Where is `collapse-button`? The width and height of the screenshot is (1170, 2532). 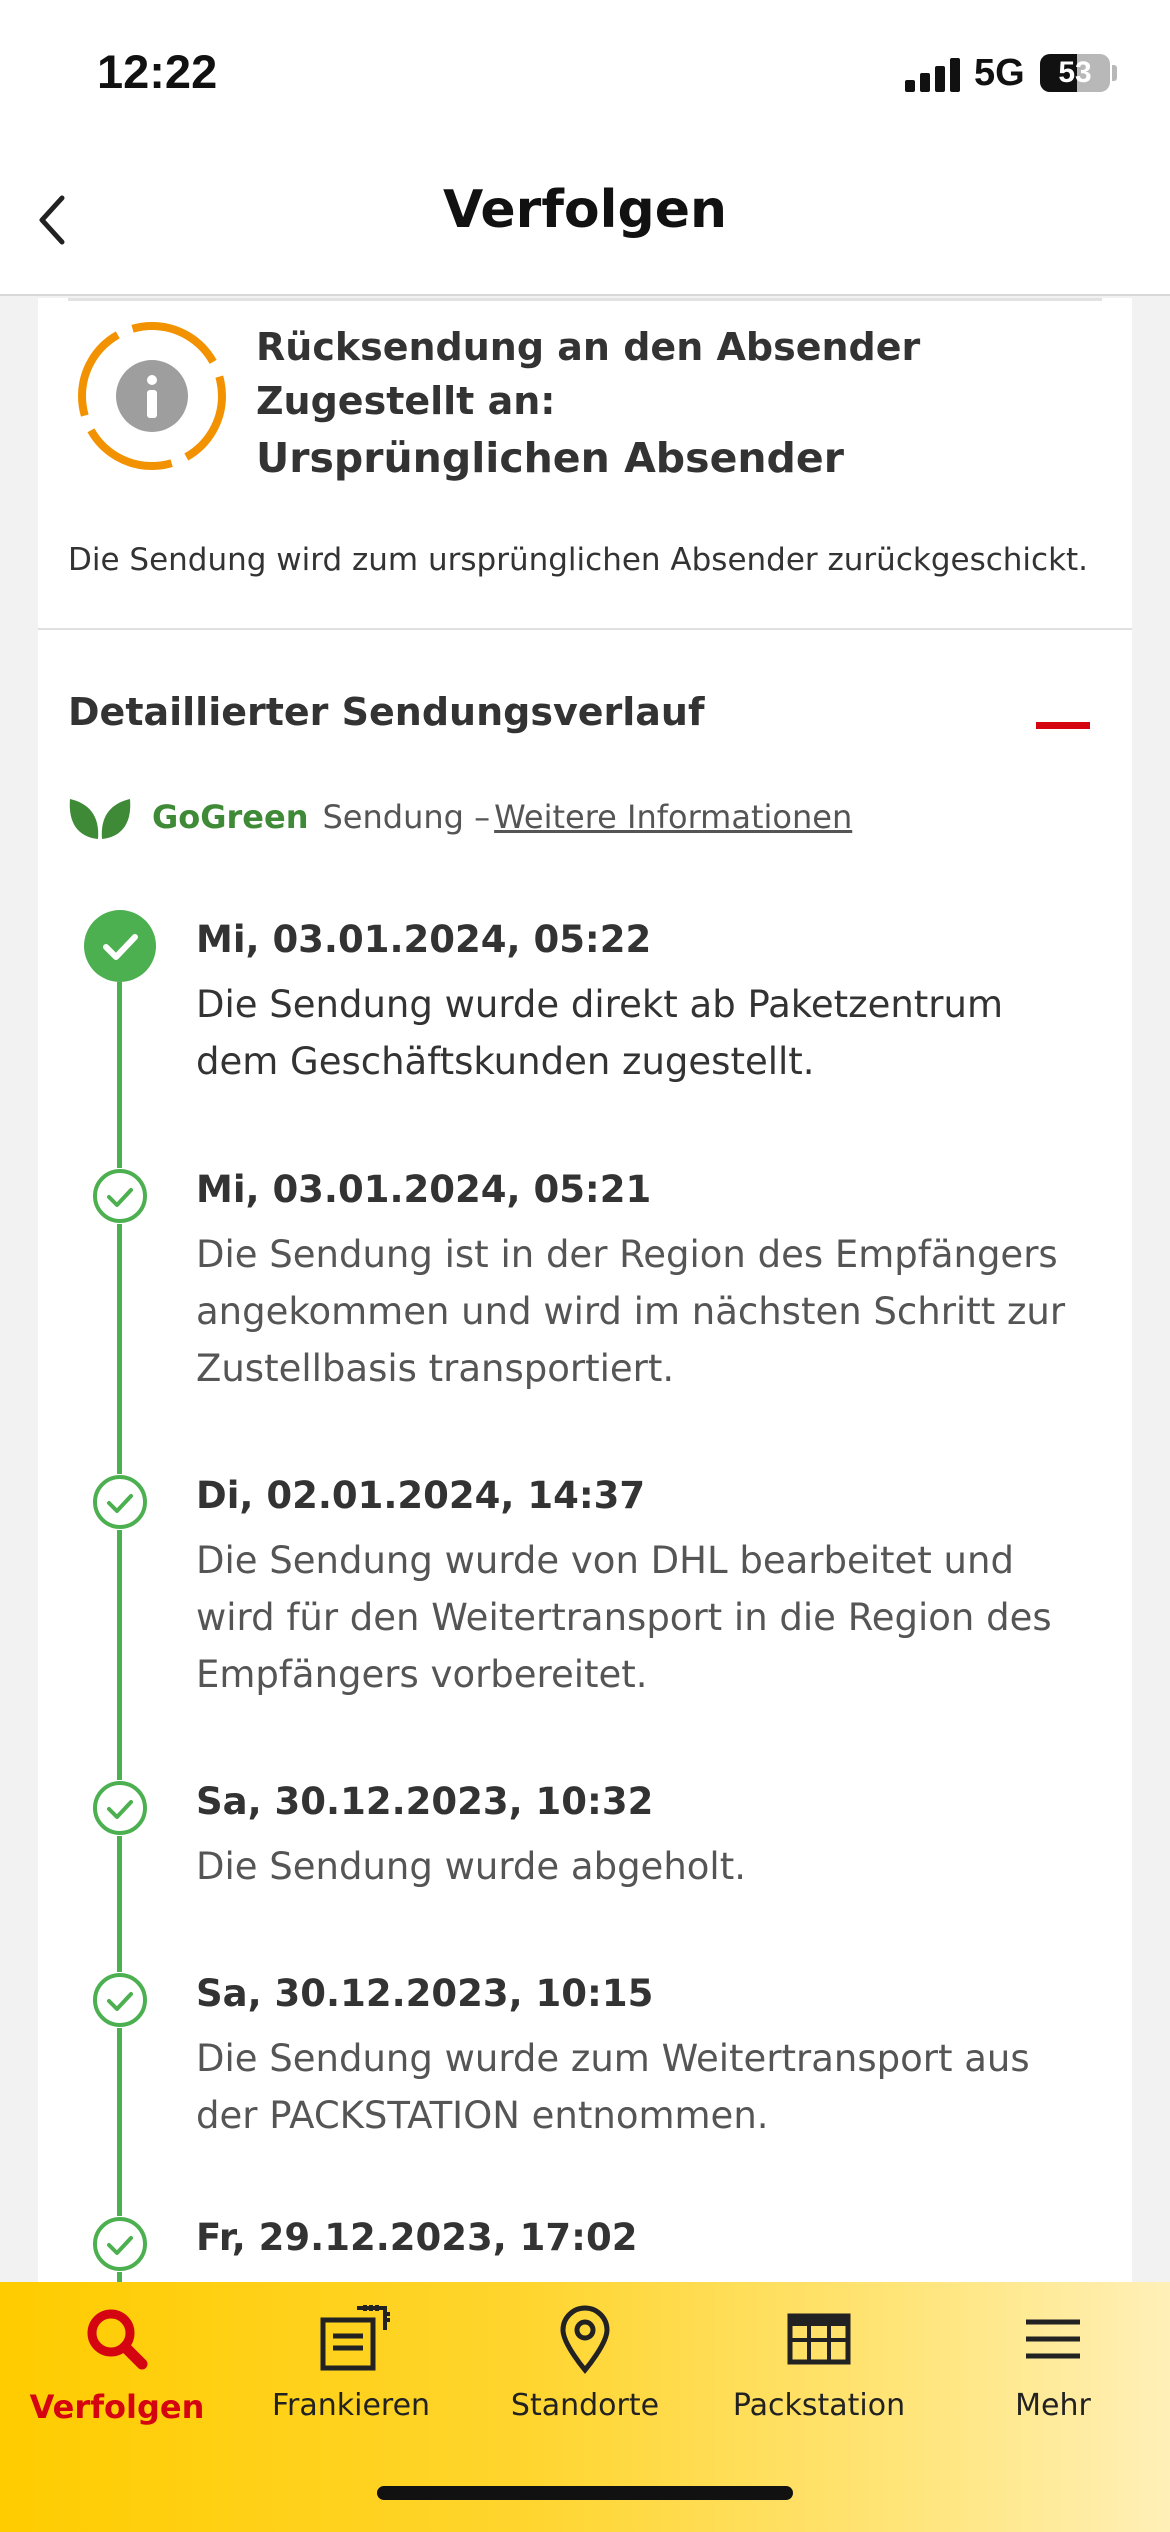
collapse-button is located at coordinates (1063, 726).